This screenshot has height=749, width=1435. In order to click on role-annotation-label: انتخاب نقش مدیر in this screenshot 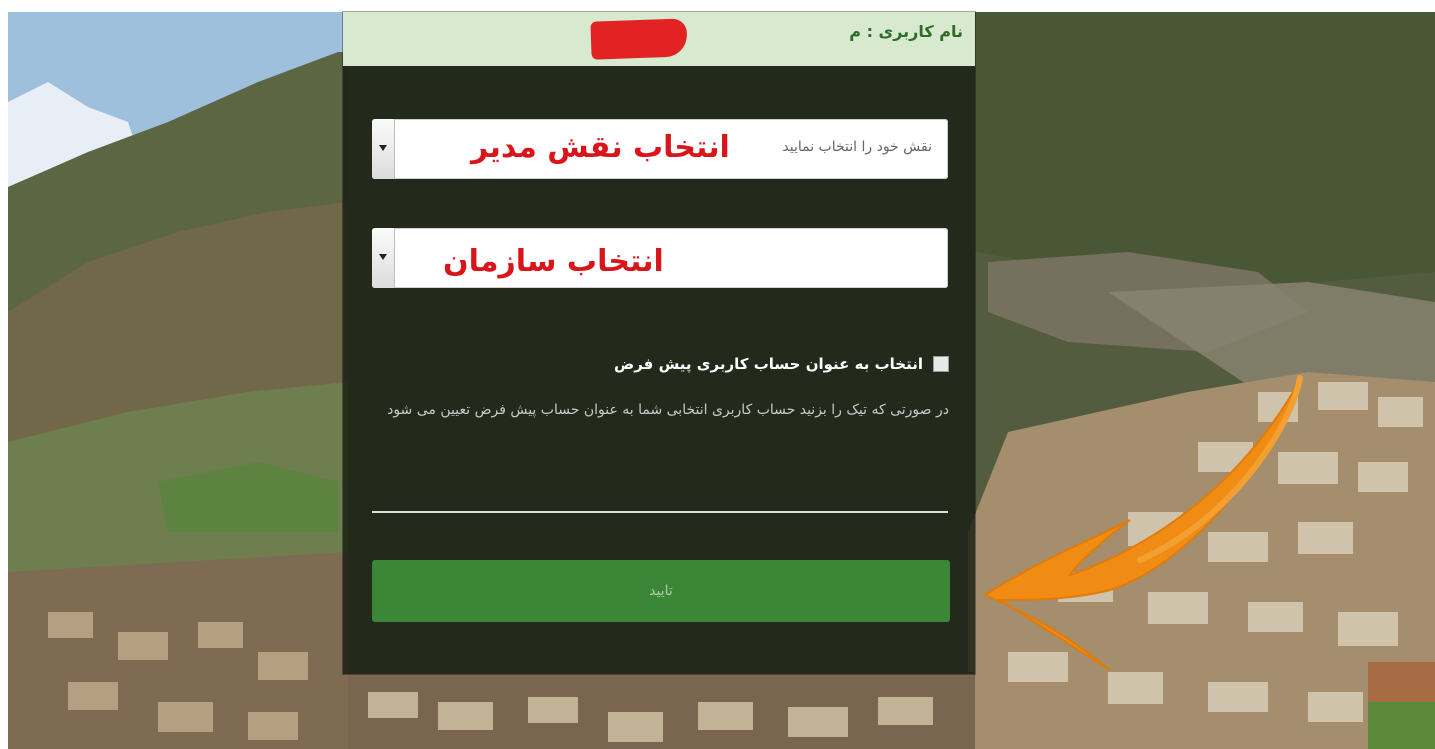, I will do `click(600, 147)`.